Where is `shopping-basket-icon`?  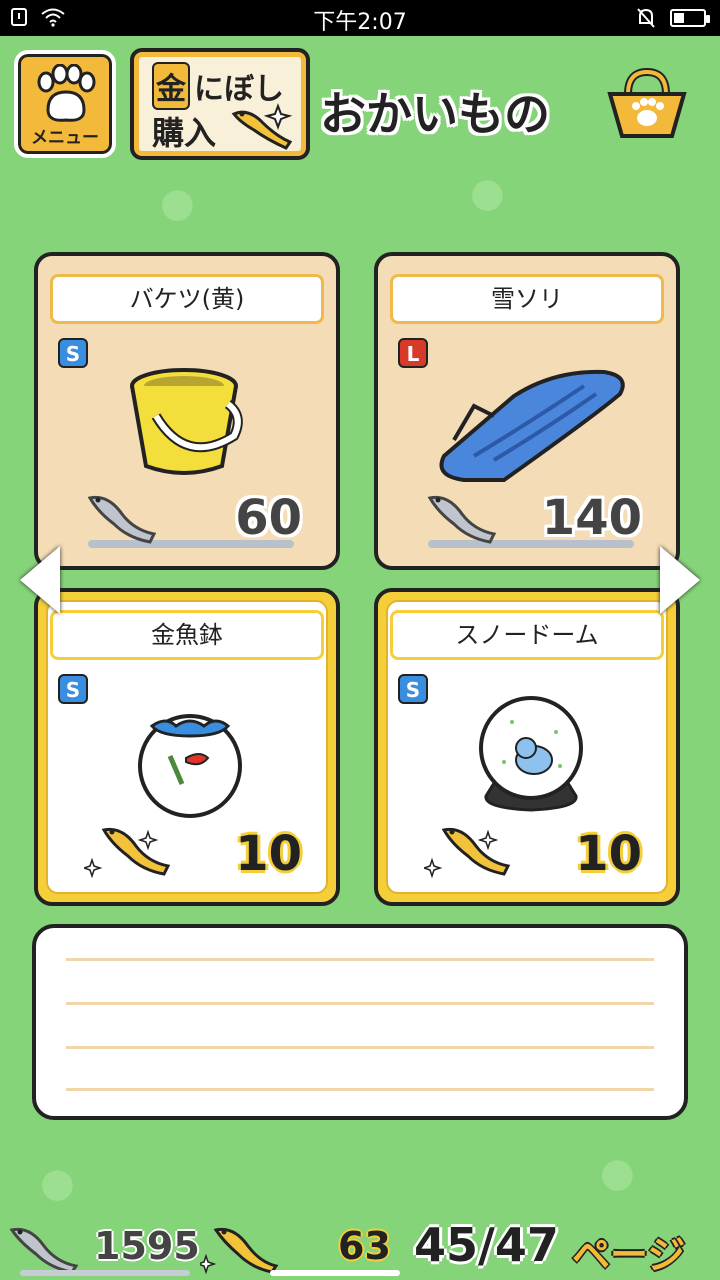
shopping-basket-icon is located at coordinates (647, 102).